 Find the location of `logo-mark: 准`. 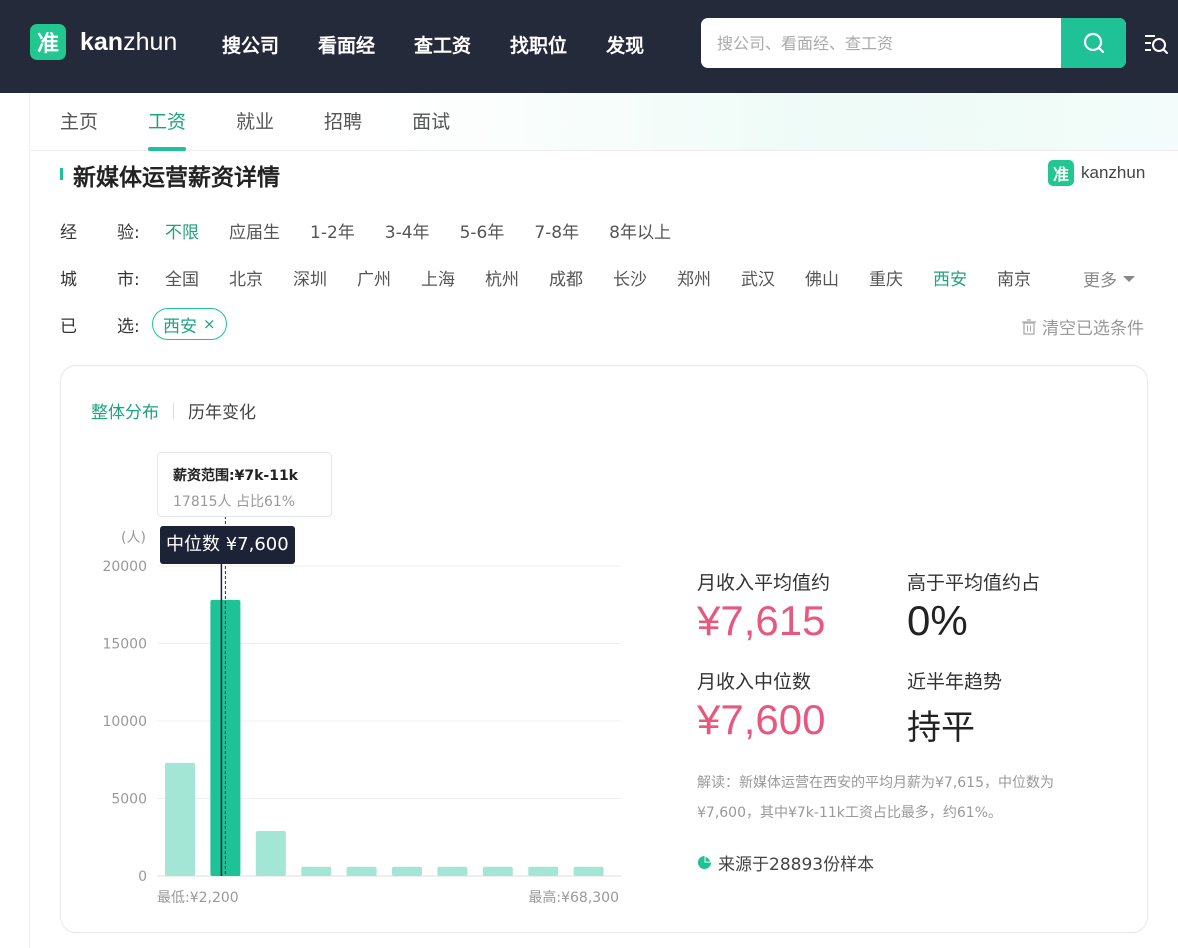

logo-mark: 准 is located at coordinates (48, 42).